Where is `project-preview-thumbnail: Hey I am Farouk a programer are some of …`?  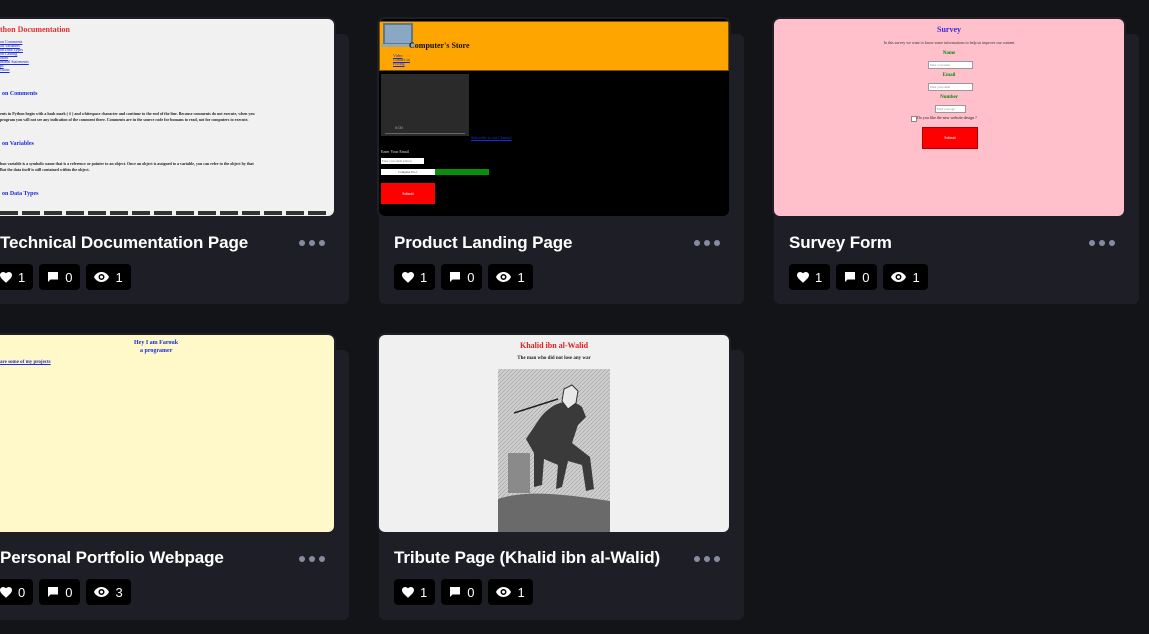 project-preview-thumbnail: Hey I am Farouk a programer are some of … is located at coordinates (167, 433).